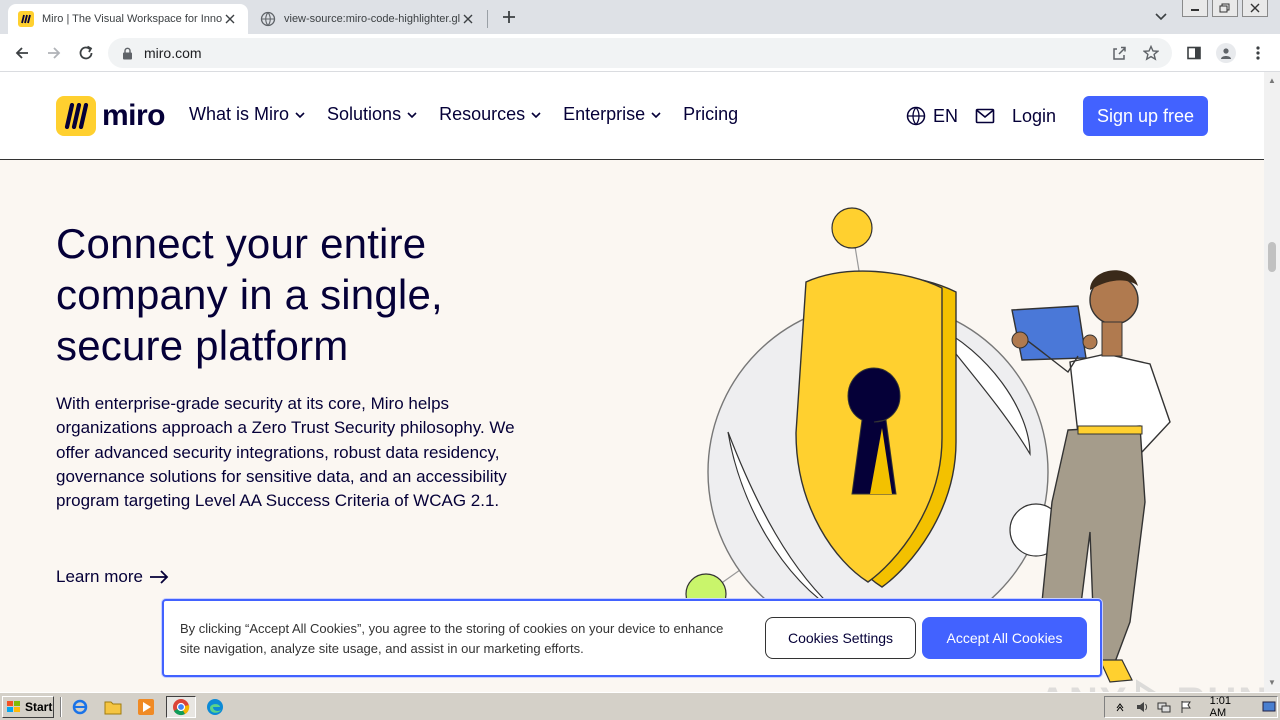 This screenshot has height=720, width=1280. I want to click on contact-mail-icon, so click(986, 116).